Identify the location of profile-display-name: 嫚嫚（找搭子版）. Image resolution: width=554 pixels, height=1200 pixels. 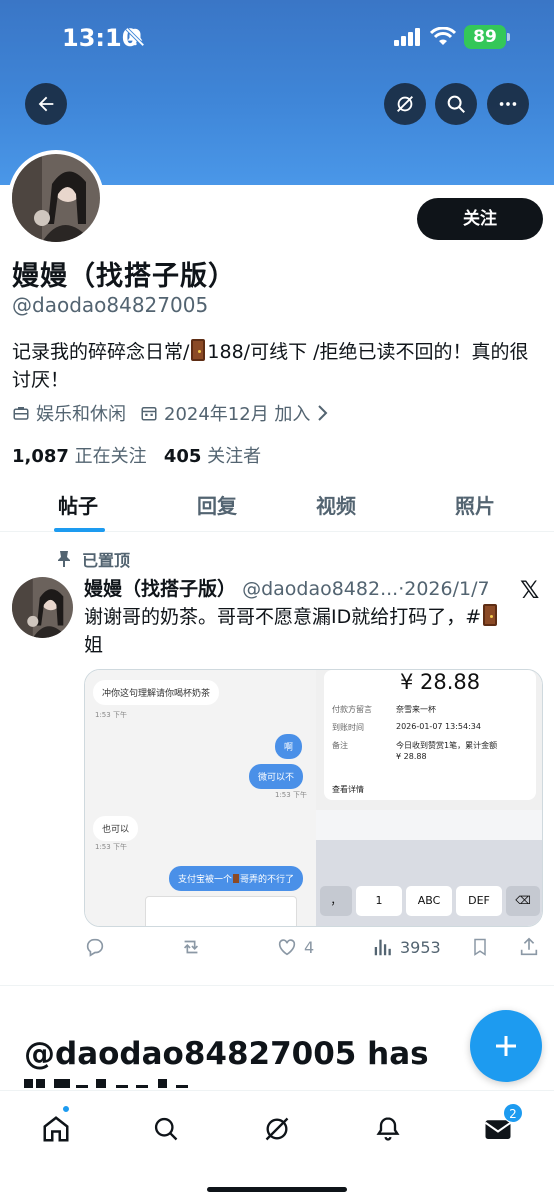
(124, 276).